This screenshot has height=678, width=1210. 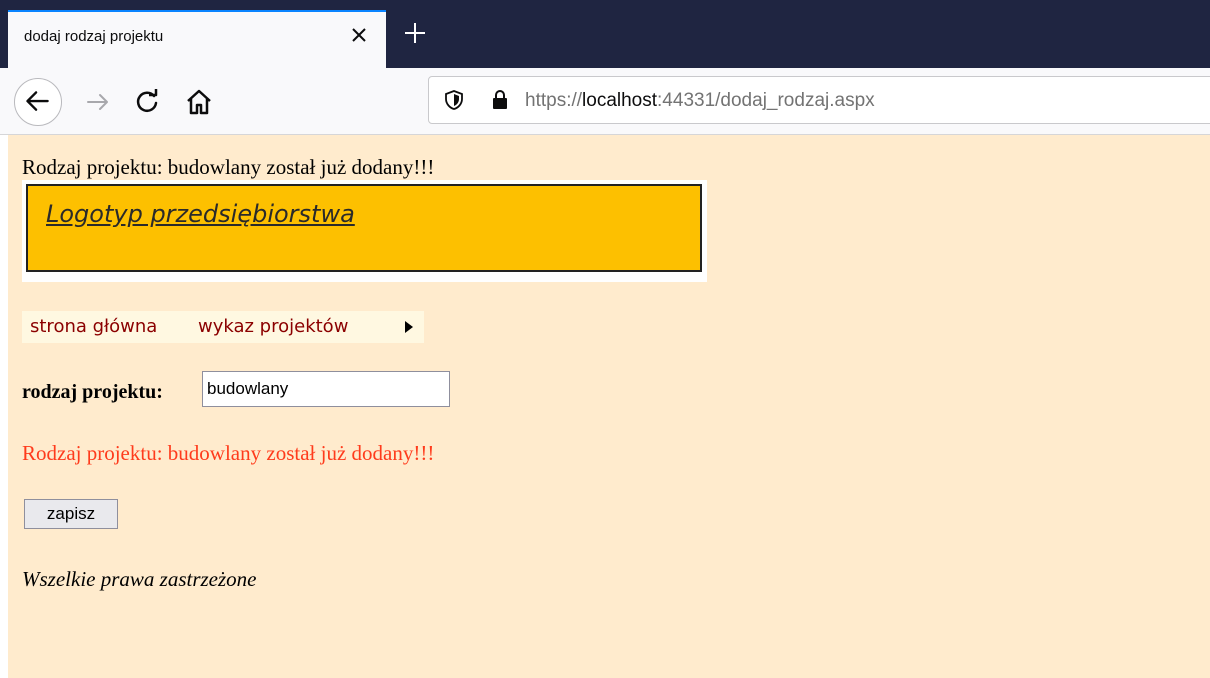 What do you see at coordinates (71, 514) in the screenshot?
I see `save-button: zapisz` at bounding box center [71, 514].